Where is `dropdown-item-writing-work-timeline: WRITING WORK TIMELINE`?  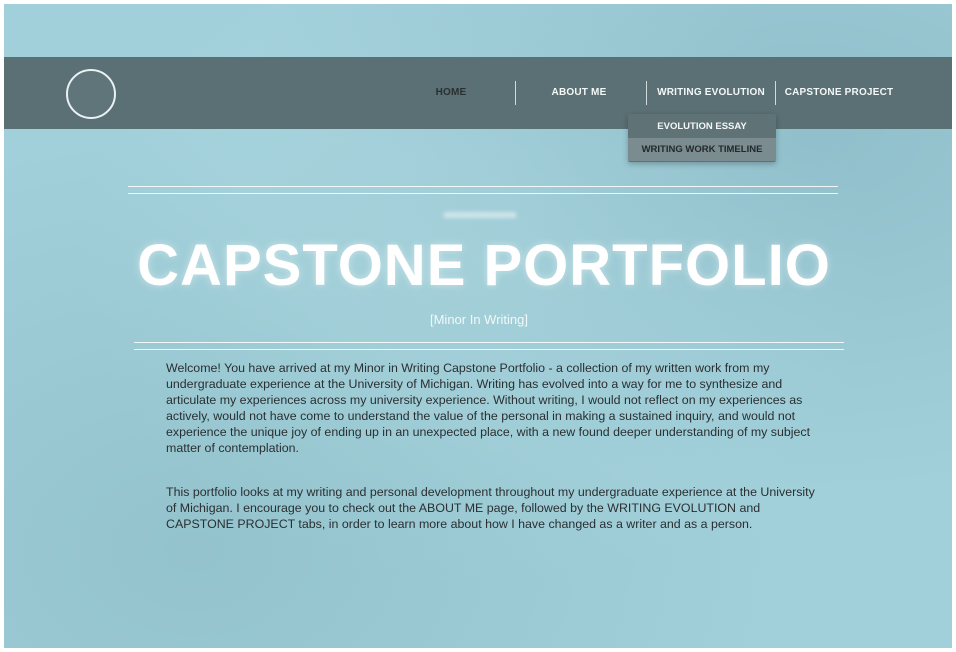
dropdown-item-writing-work-timeline: WRITING WORK TIMELINE is located at coordinates (702, 149).